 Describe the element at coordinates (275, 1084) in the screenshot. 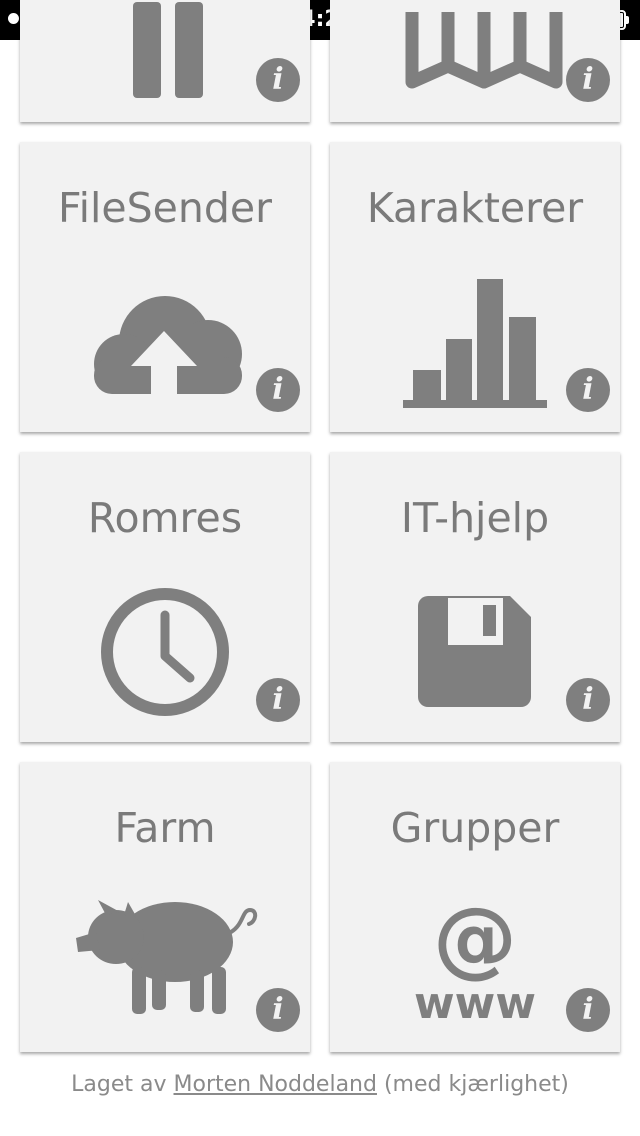

I see `author-link: Morten Noddeland` at that location.